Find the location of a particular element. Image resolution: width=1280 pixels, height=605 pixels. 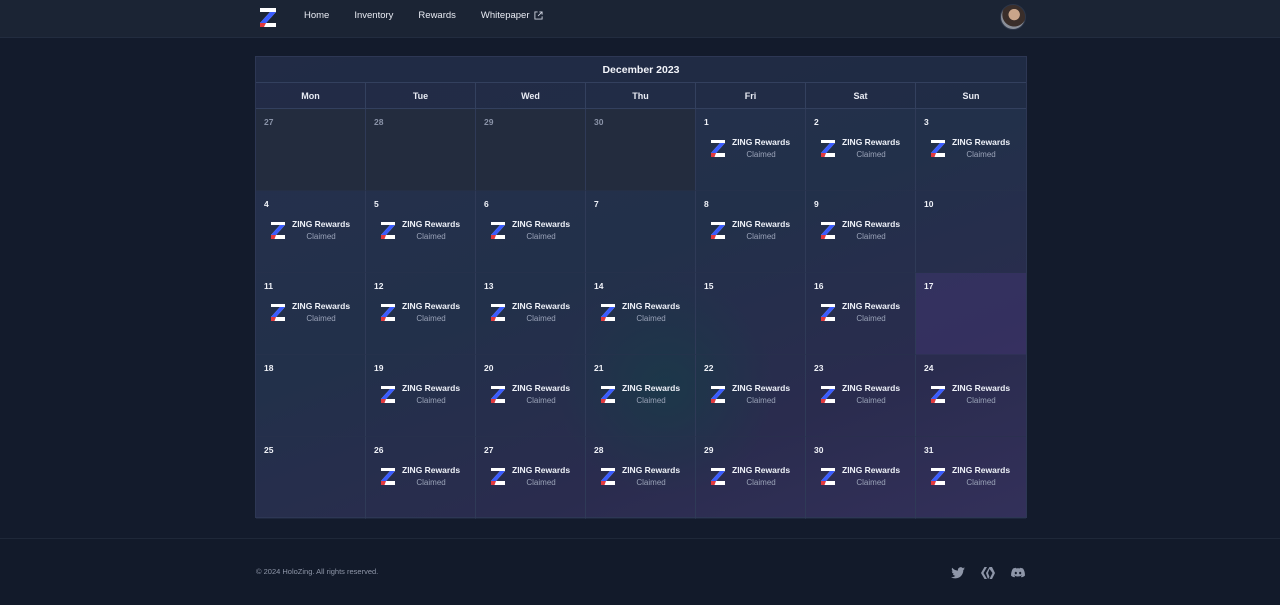

calendar-day-cell: 27 is located at coordinates (311, 150).